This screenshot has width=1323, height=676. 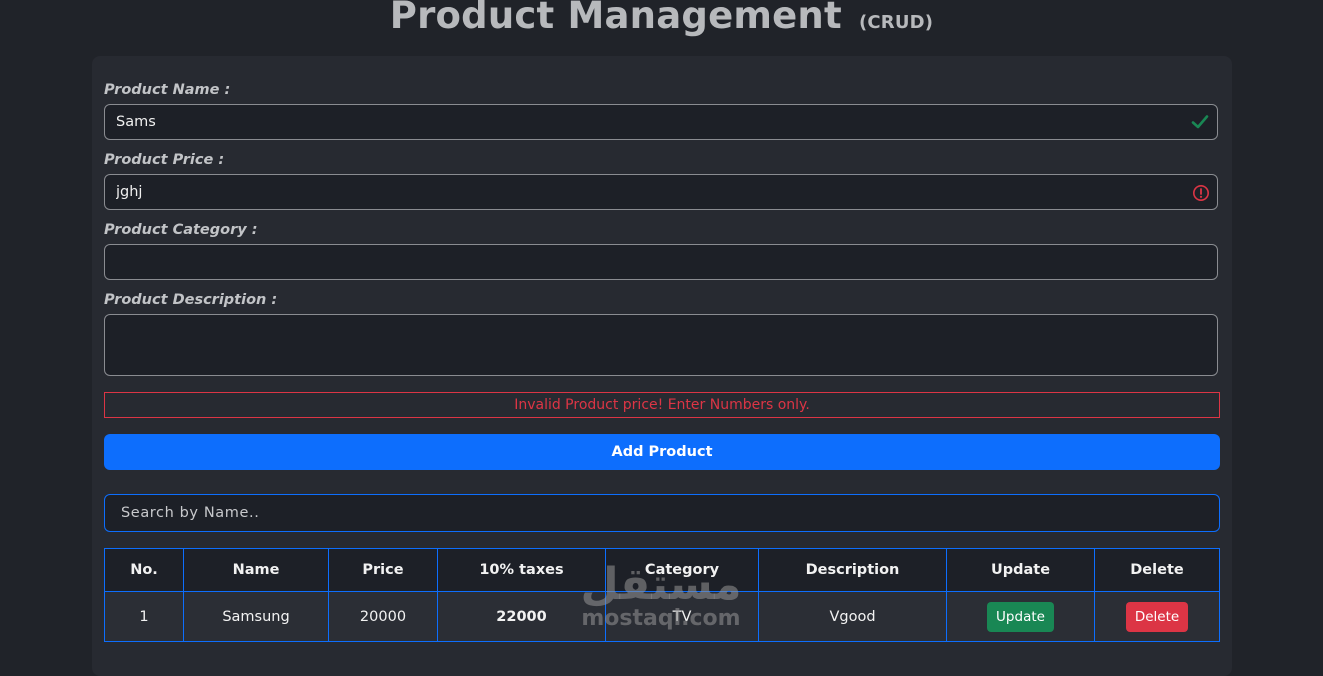 I want to click on header-update: Update, so click(x=1020, y=570).